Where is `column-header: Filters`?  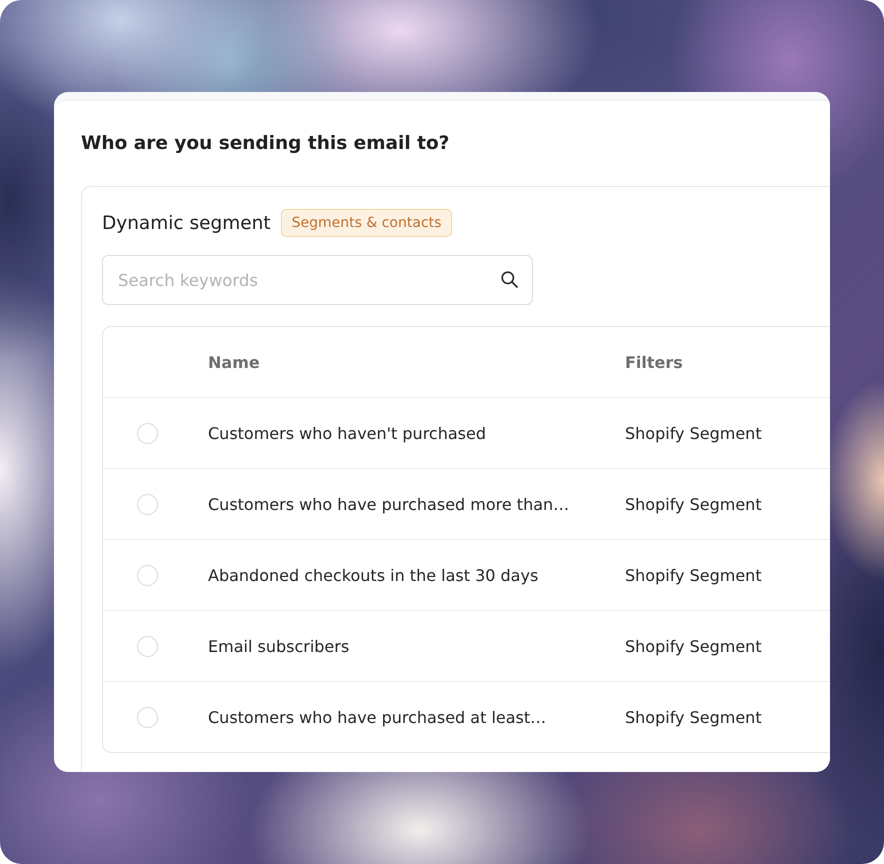
column-header: Filters is located at coordinates (654, 362).